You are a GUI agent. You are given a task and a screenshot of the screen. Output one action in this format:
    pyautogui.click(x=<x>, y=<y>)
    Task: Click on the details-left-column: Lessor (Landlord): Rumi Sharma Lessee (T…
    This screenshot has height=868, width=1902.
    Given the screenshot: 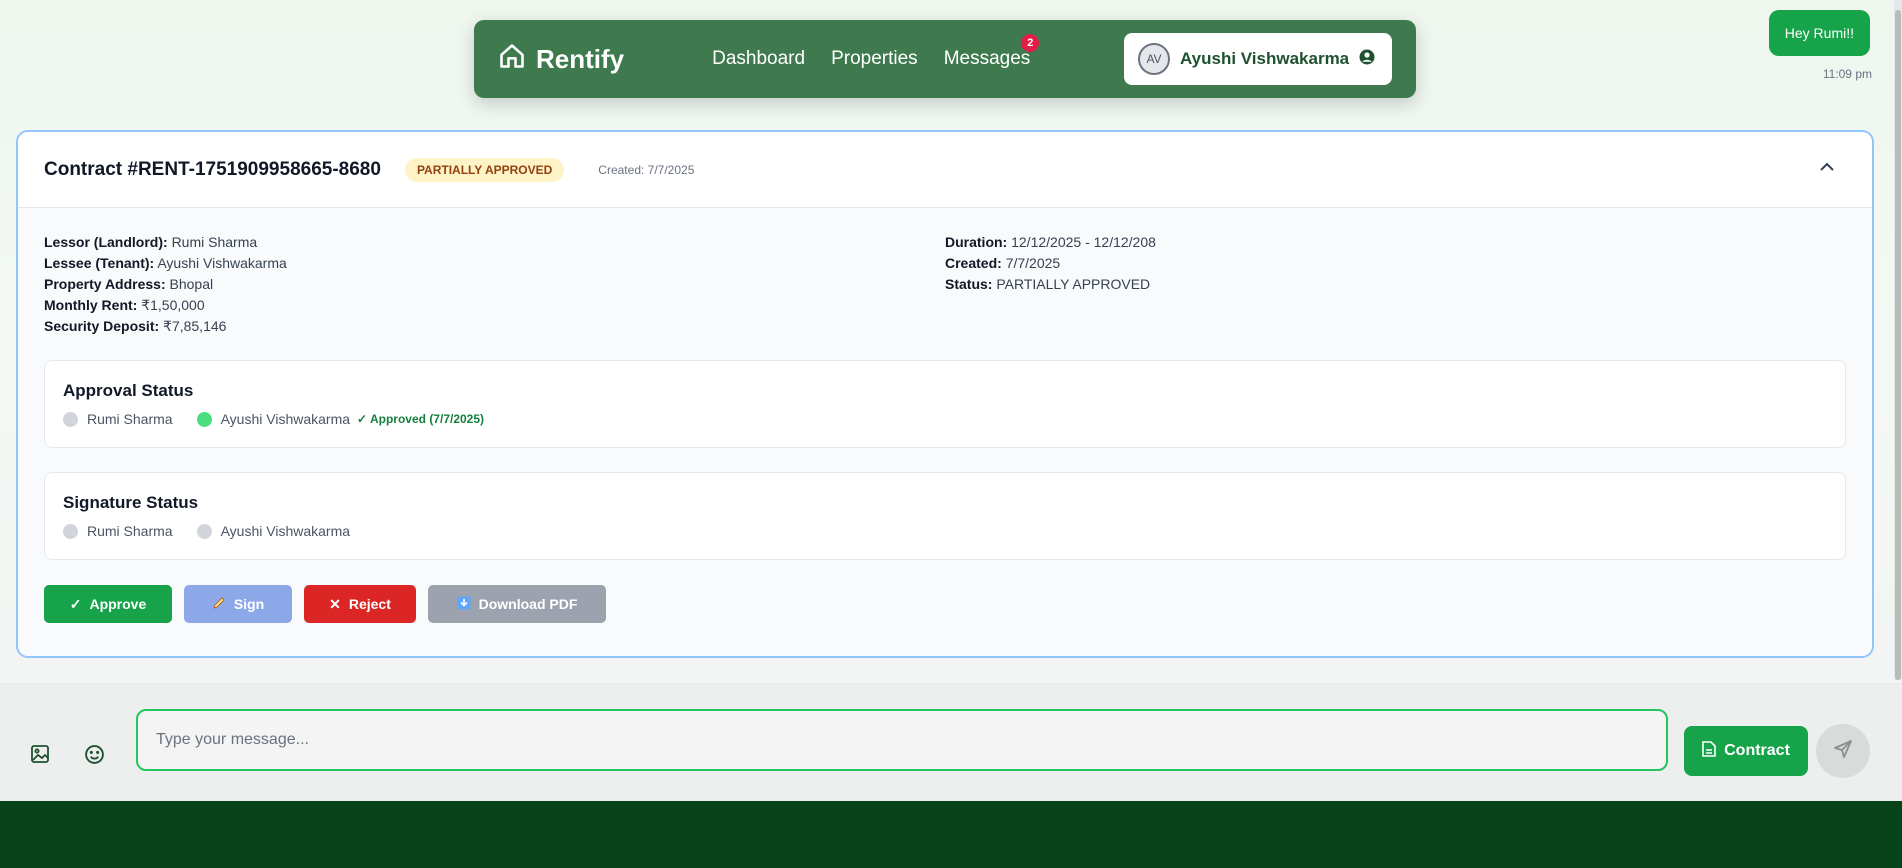 What is the action you would take?
    pyautogui.click(x=494, y=284)
    